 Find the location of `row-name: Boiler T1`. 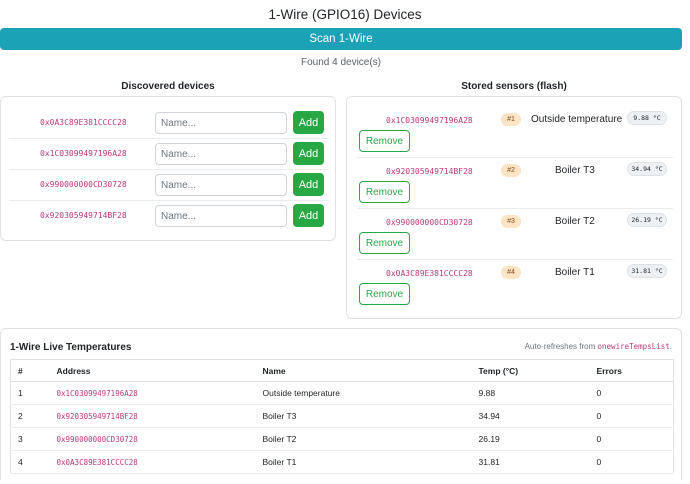

row-name: Boiler T1 is located at coordinates (363, 462).